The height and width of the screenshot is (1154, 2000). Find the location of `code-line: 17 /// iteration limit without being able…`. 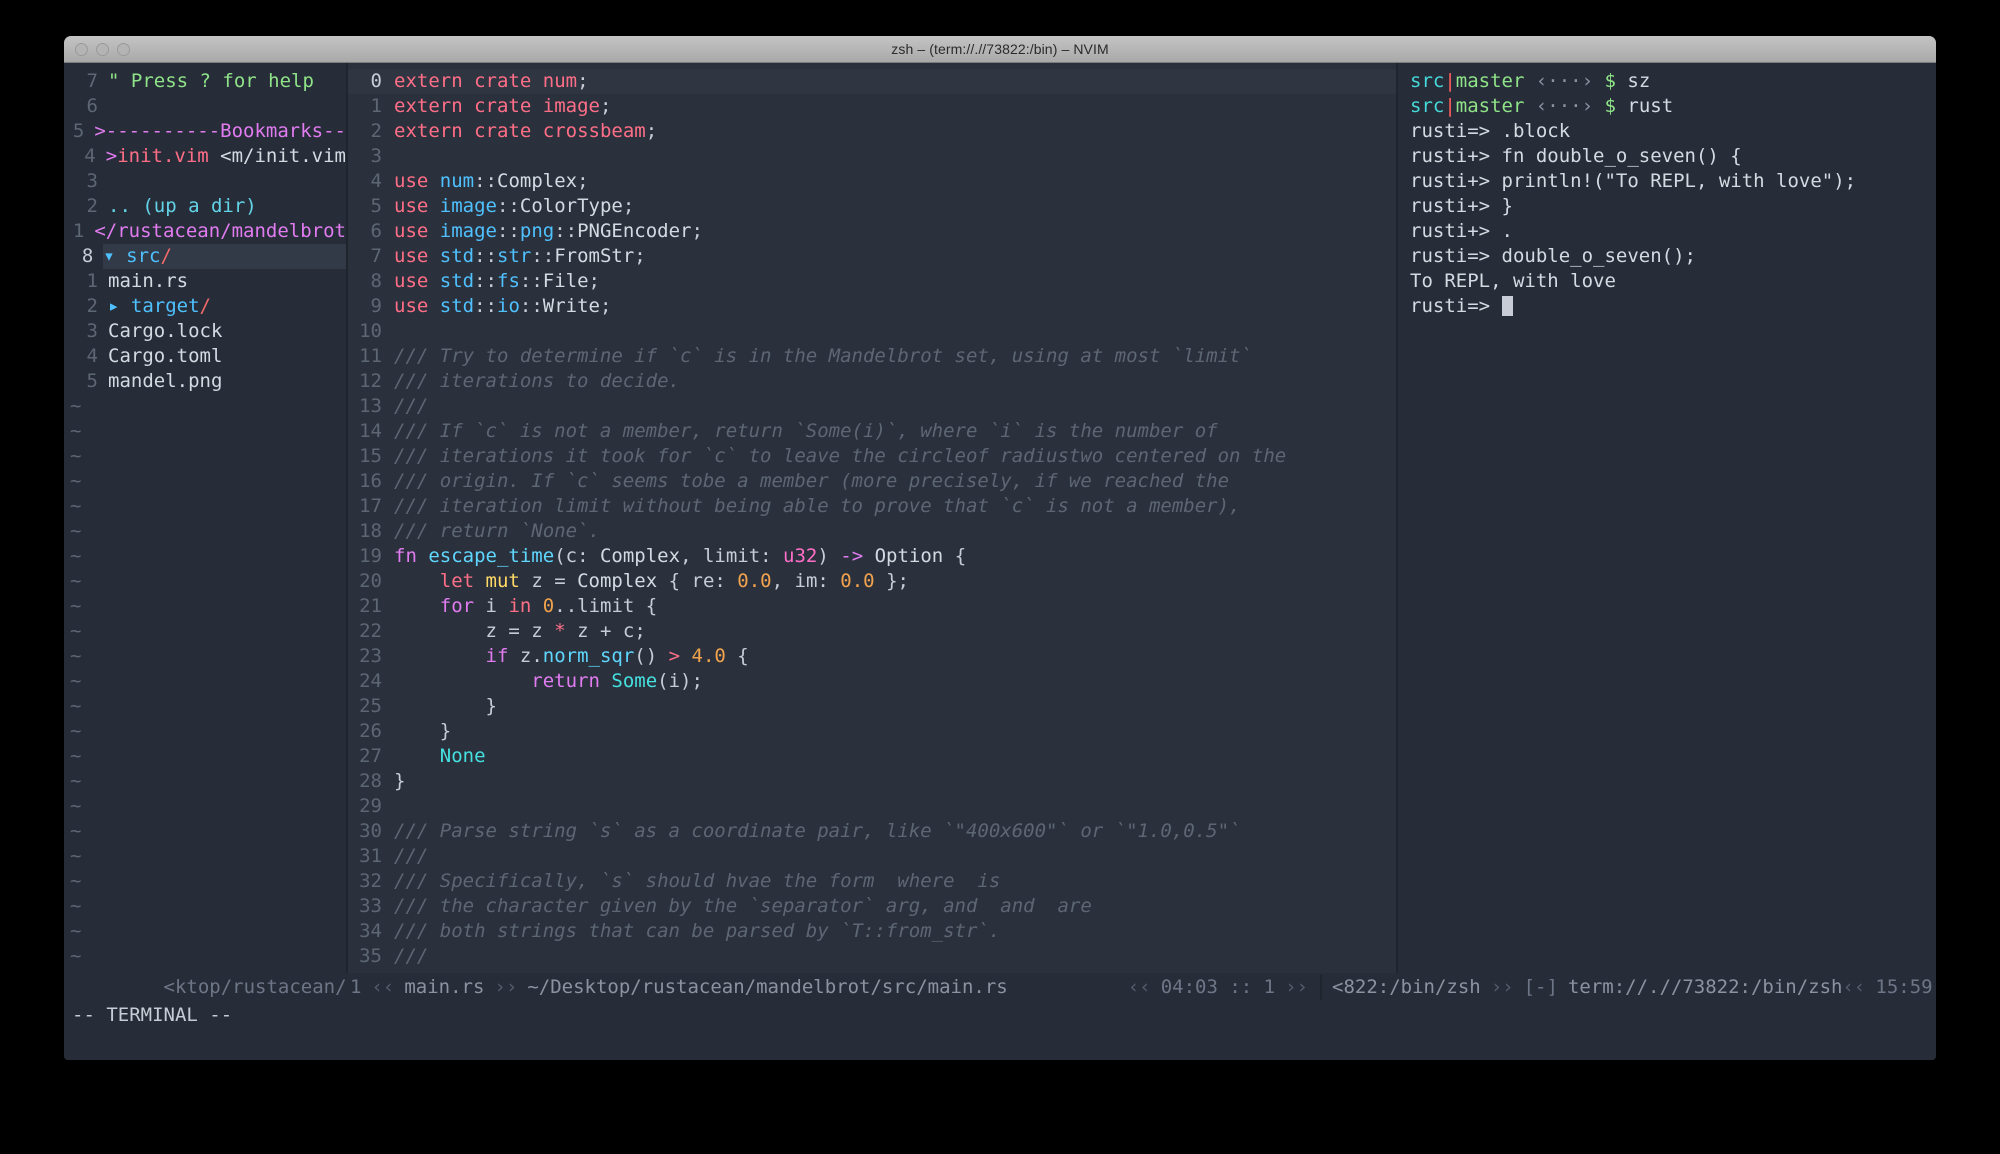

code-line: 17 /// iteration limit without being able… is located at coordinates (872, 506).